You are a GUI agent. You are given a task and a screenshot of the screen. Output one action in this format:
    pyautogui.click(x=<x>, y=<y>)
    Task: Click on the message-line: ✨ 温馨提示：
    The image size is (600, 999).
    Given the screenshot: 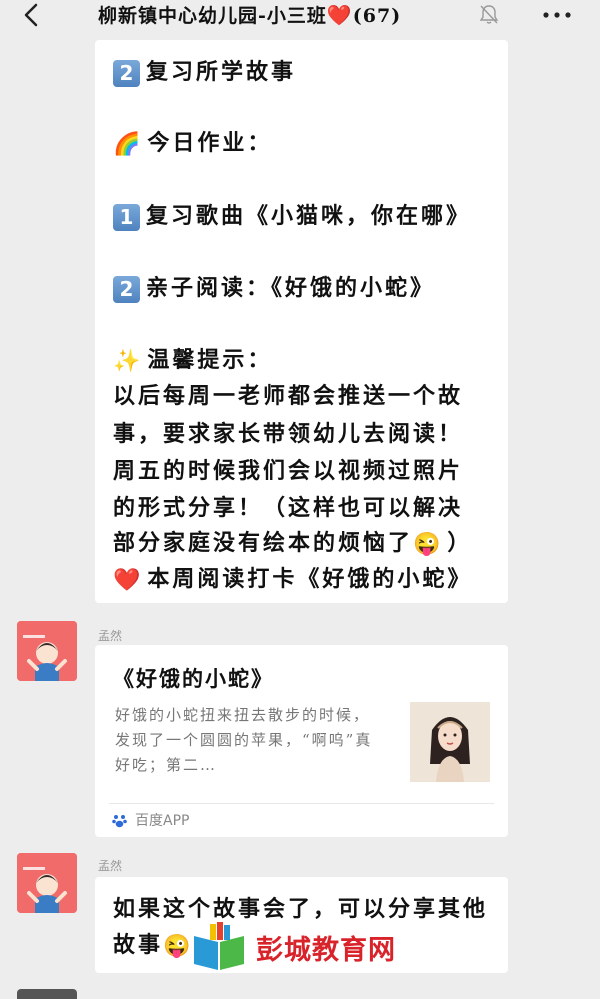 What is the action you would take?
    pyautogui.click(x=192, y=358)
    